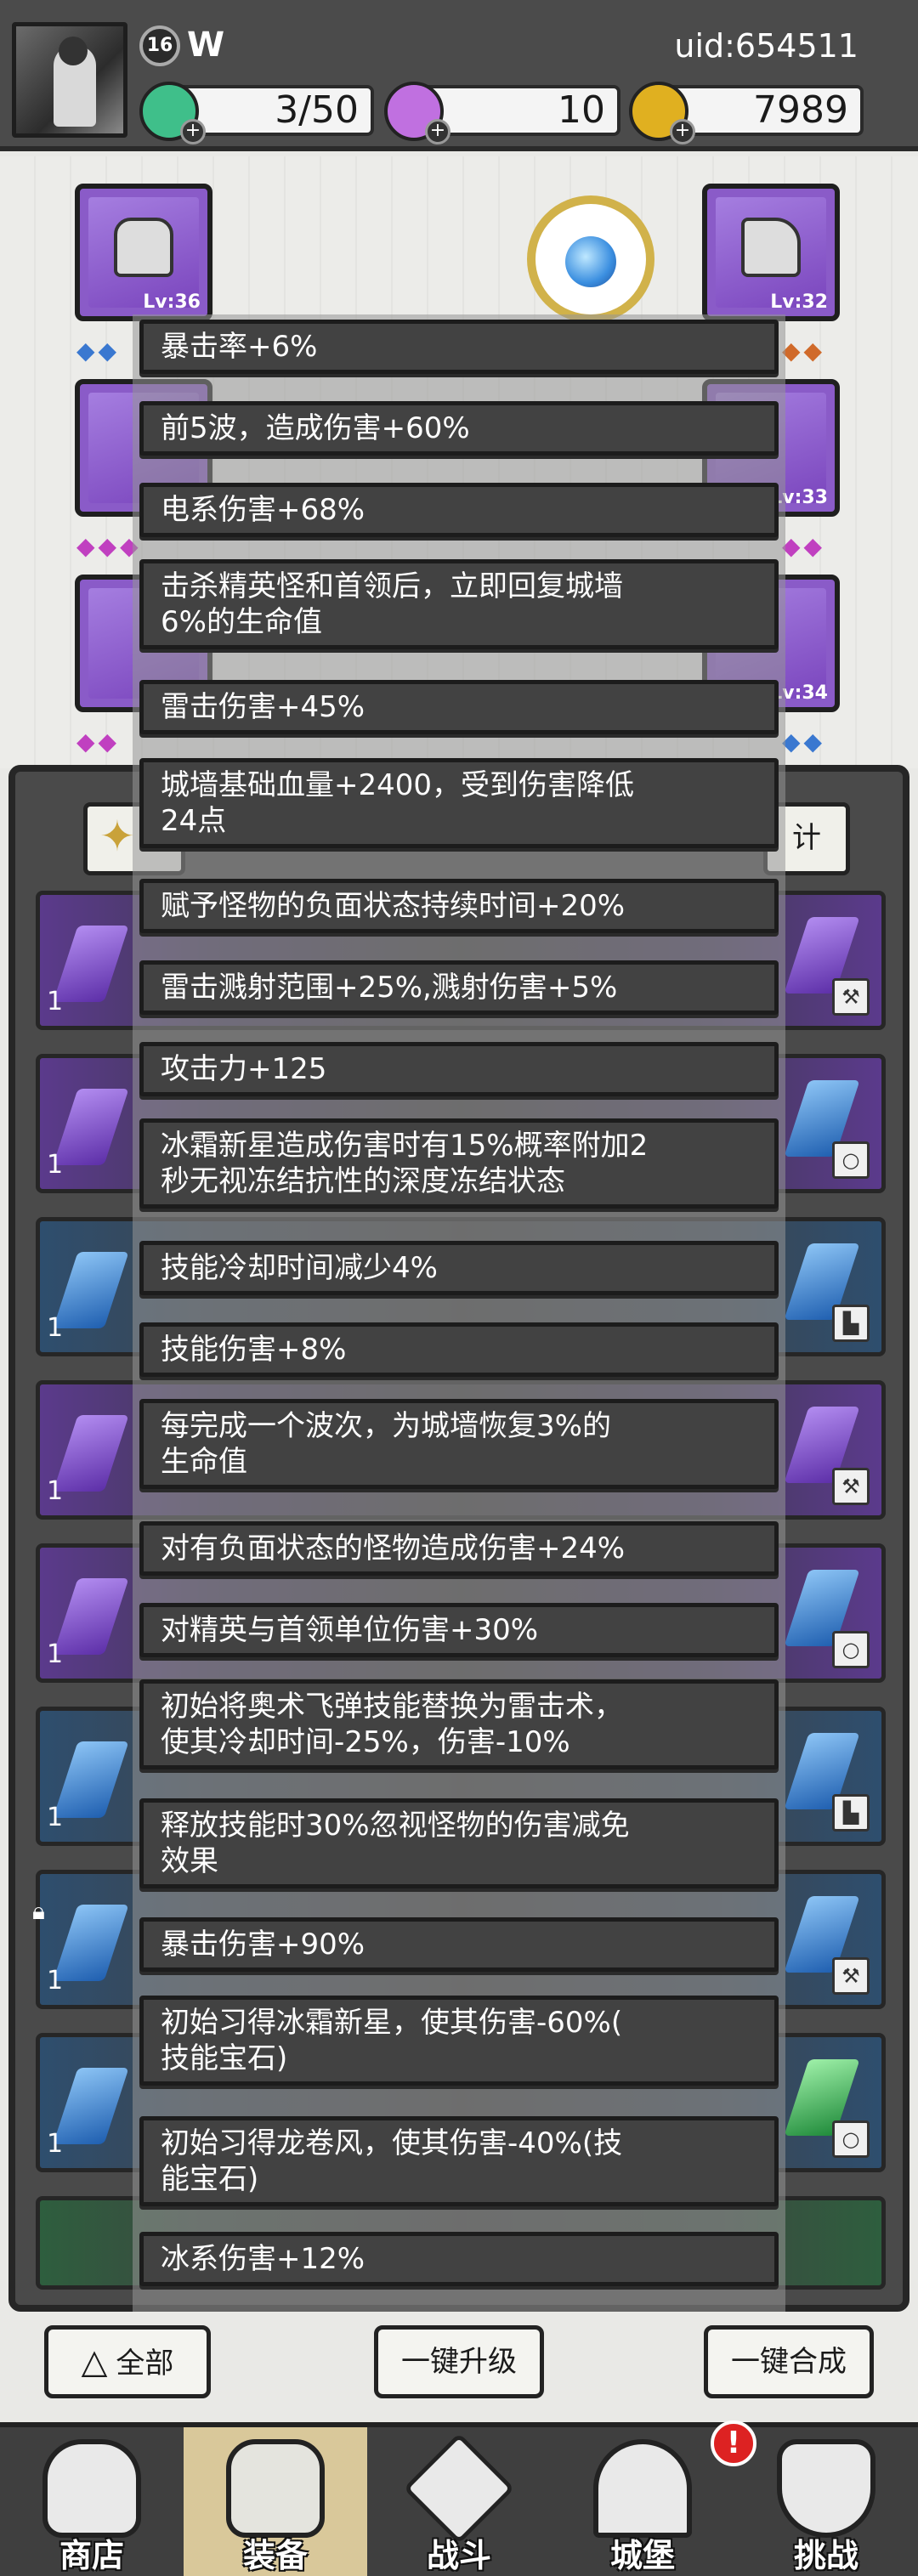 The height and width of the screenshot is (2576, 918). What do you see at coordinates (459, 2041) in the screenshot?
I see `attribute-item: 初始习得冰霜新星，使其伤害-60%(技能宝石)` at bounding box center [459, 2041].